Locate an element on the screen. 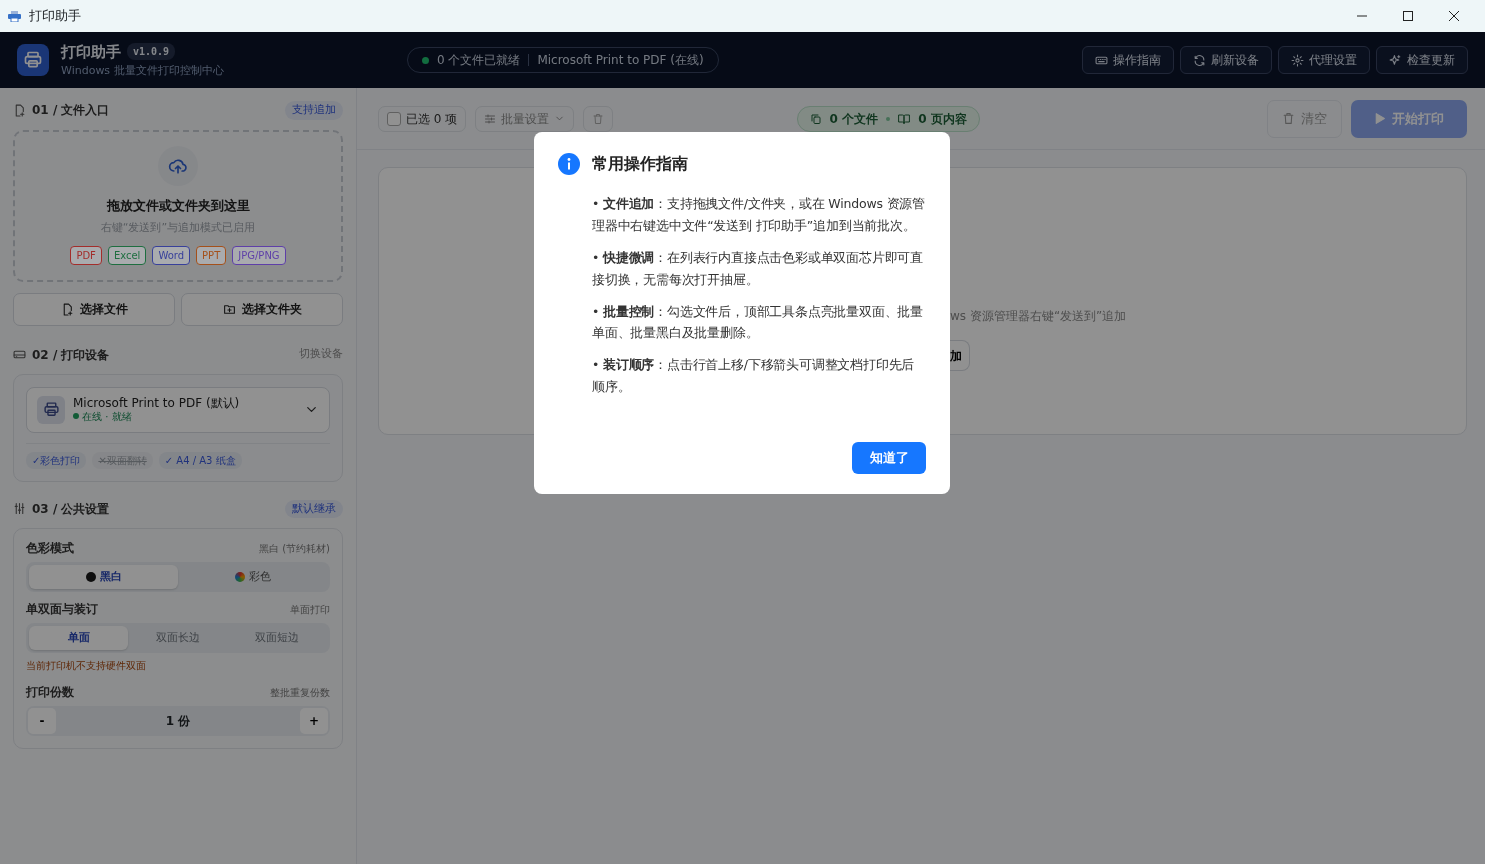  section-badge: 默认继承 is located at coordinates (314, 508).